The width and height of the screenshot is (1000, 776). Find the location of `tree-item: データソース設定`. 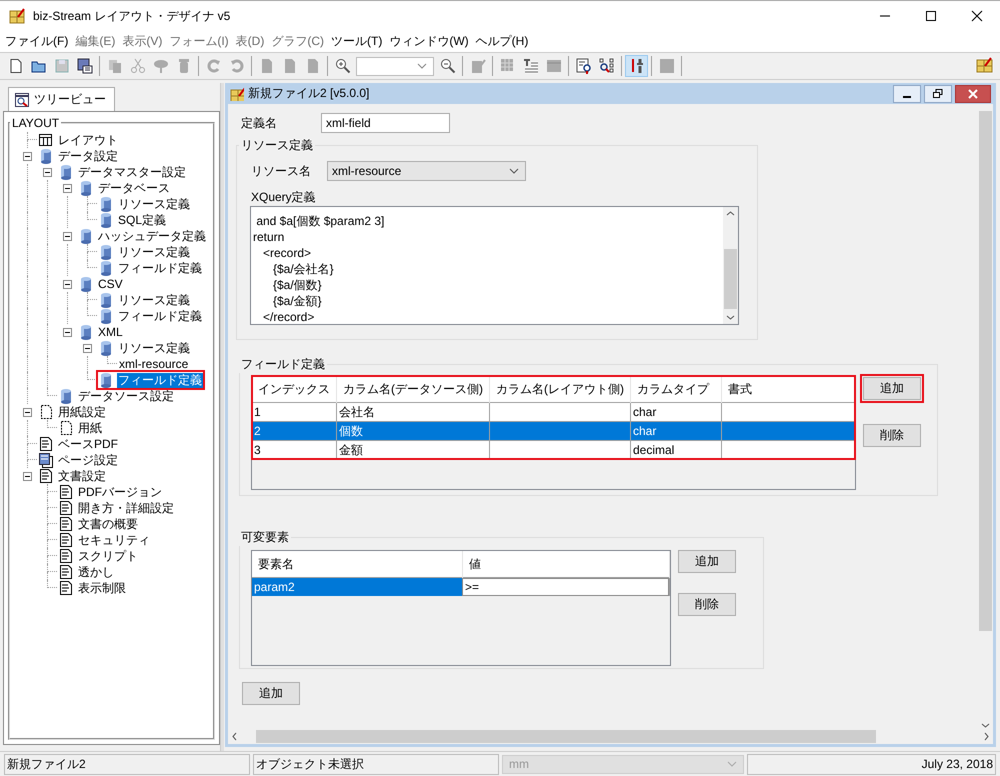

tree-item: データソース設定 is located at coordinates (126, 396).